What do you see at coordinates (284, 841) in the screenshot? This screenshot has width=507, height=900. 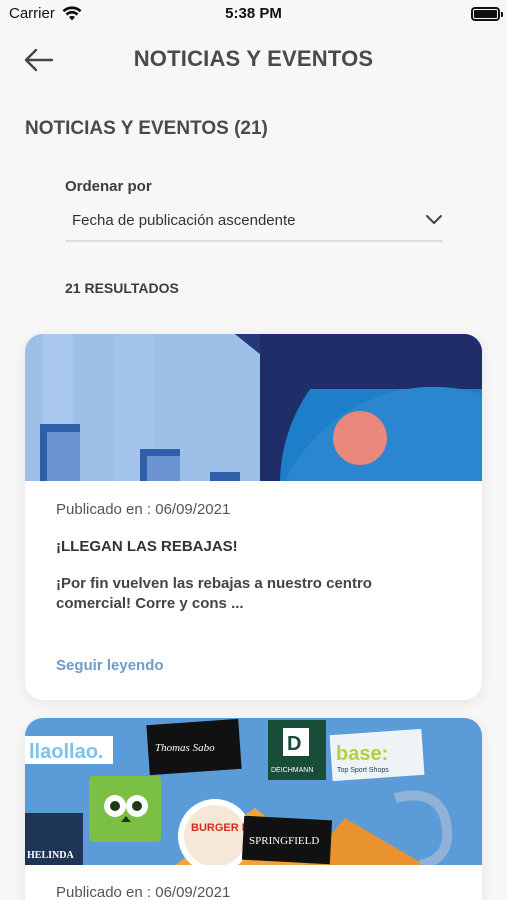 I see `brand-springfield: SPRINGFIELD` at bounding box center [284, 841].